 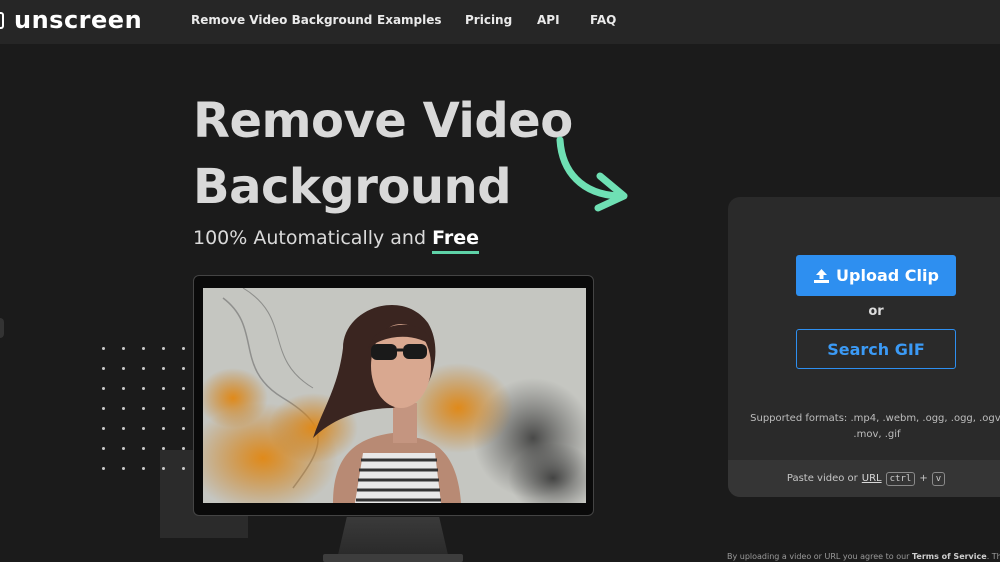 What do you see at coordinates (488, 20) in the screenshot?
I see `nav-link-pricing: Pricing` at bounding box center [488, 20].